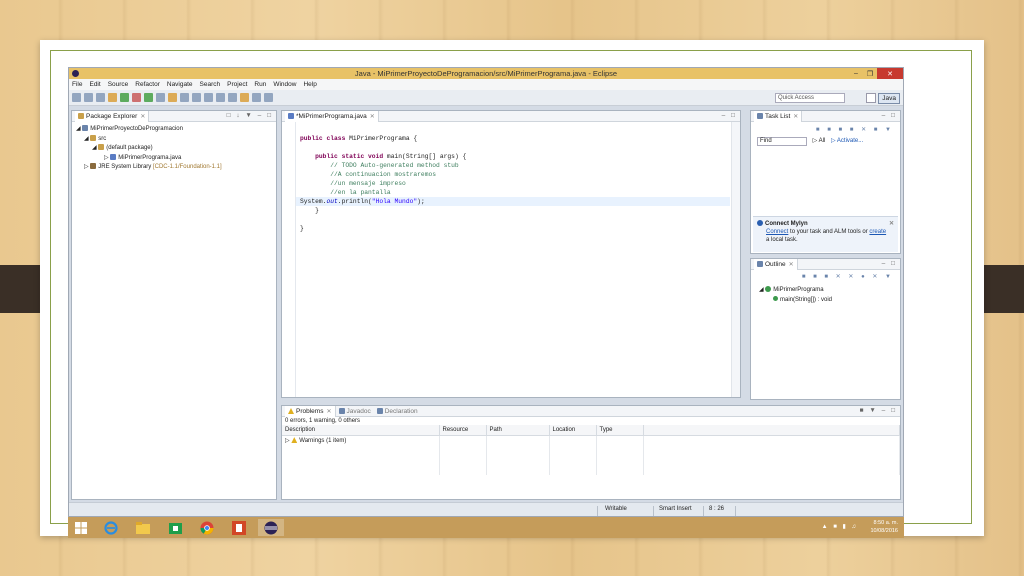 The height and width of the screenshot is (576, 1024). I want to click on open-perspective-icon, so click(871, 98).